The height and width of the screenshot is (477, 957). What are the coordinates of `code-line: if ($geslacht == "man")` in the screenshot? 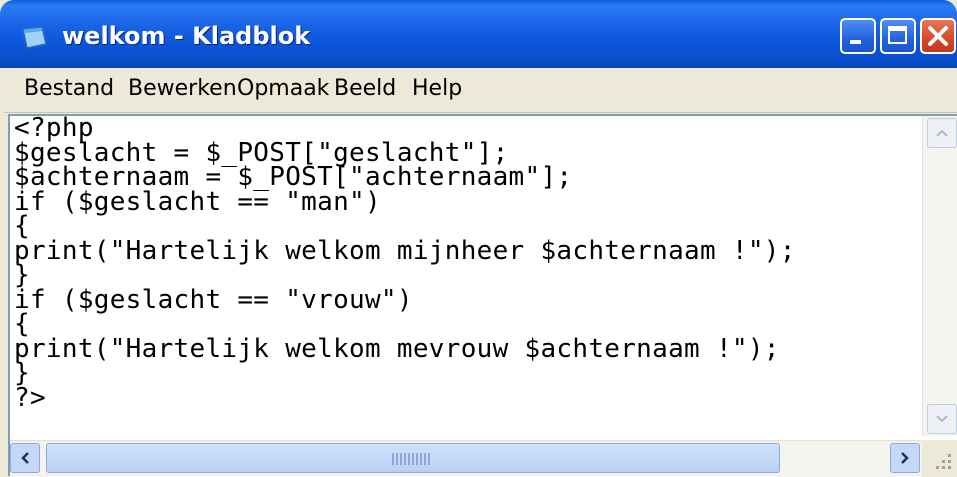 It's located at (197, 201).